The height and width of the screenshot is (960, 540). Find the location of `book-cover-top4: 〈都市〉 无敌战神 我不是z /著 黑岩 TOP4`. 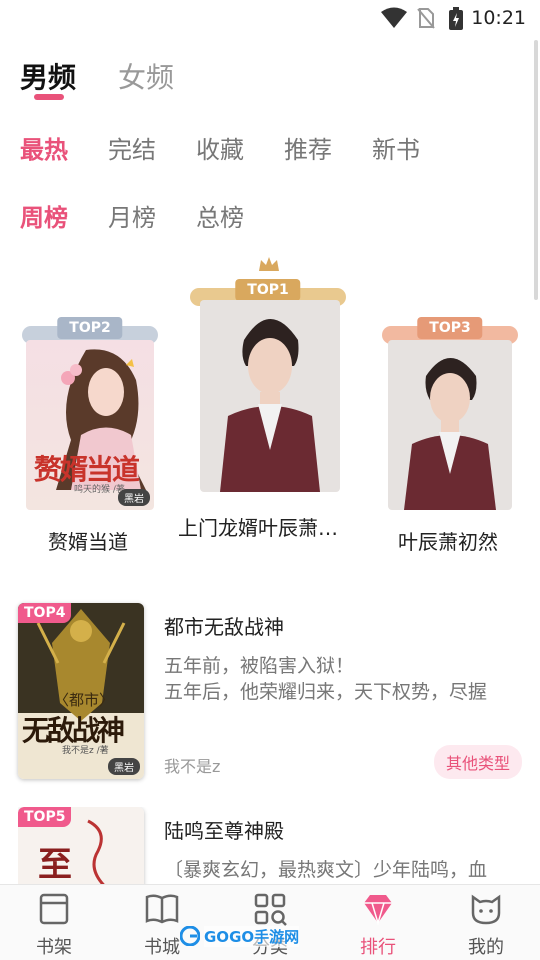

book-cover-top4: 〈都市〉 无敌战神 我不是z /著 黑岩 TOP4 is located at coordinates (81, 691).